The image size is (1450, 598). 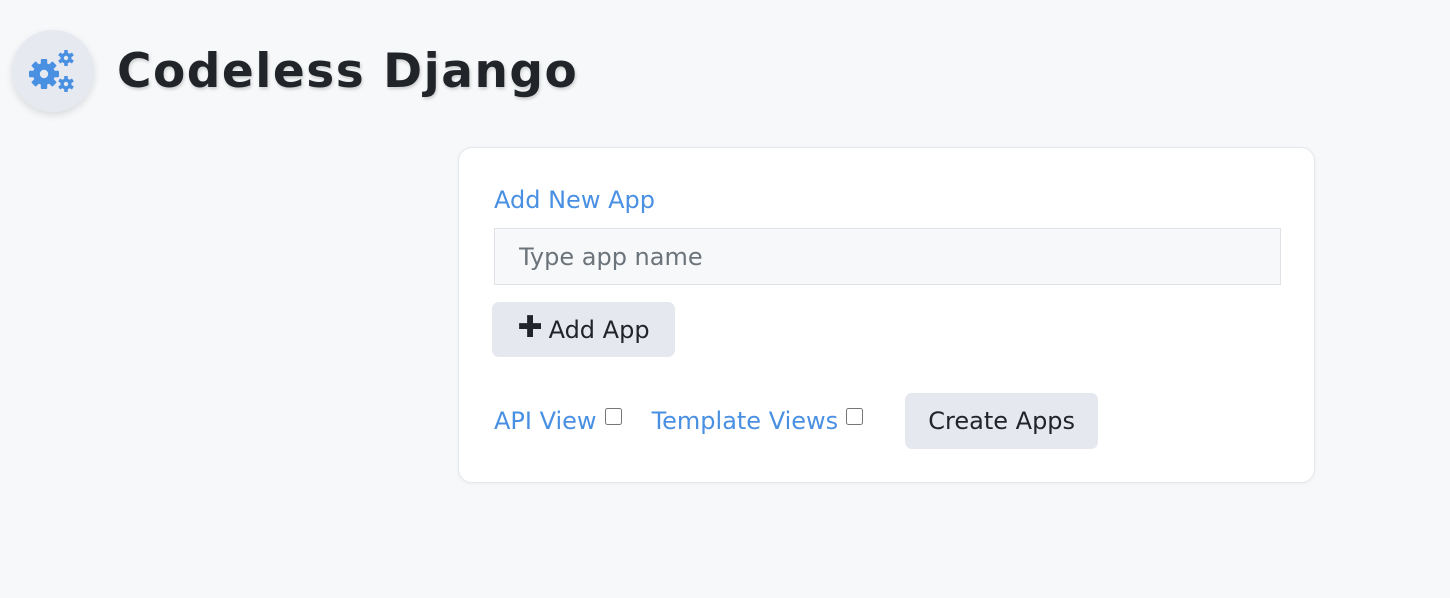 What do you see at coordinates (348, 71) in the screenshot?
I see `page-title: Codeless Django` at bounding box center [348, 71].